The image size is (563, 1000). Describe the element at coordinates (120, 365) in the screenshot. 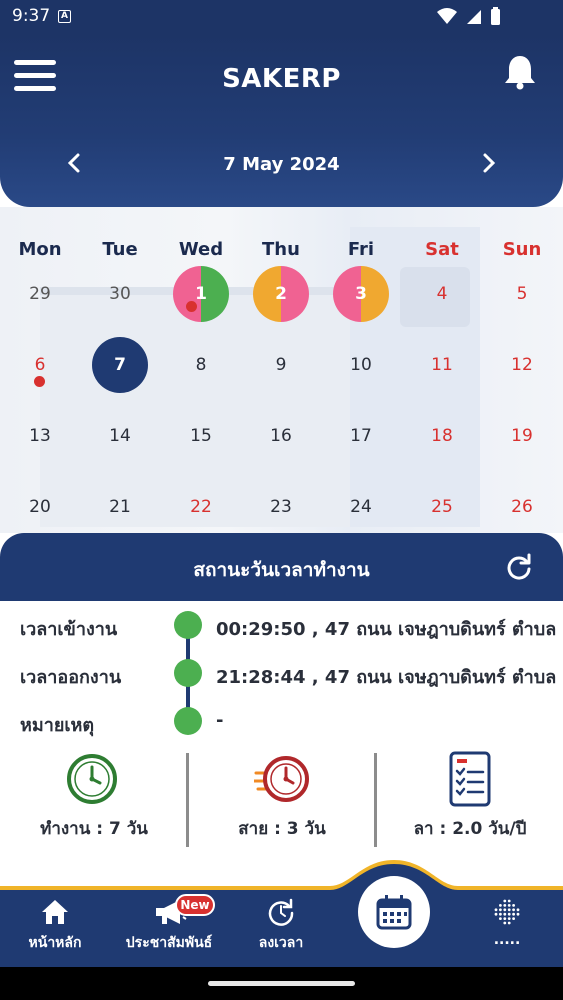

I see `calendar-day-cell: 7` at that location.